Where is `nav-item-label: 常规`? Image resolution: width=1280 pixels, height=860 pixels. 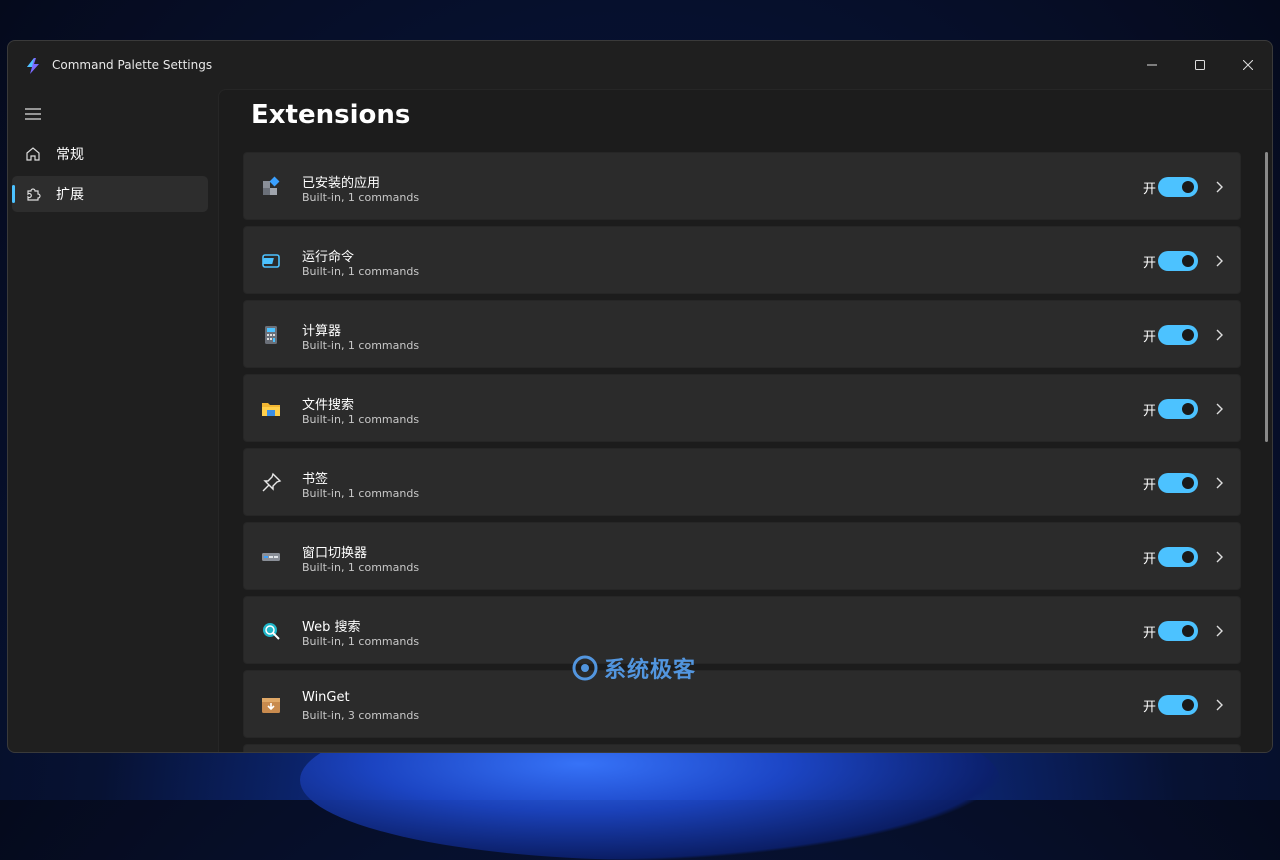
nav-item-label: 常规 is located at coordinates (70, 155).